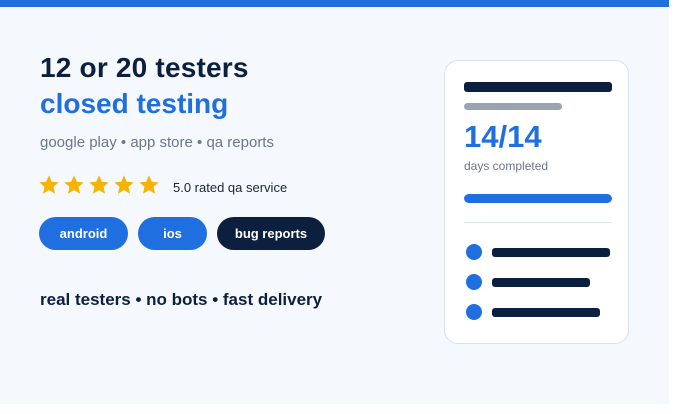 Image resolution: width=680 pixels, height=414 pixels. What do you see at coordinates (230, 187) in the screenshot?
I see `rating-text: 5.0 rated qa service` at bounding box center [230, 187].